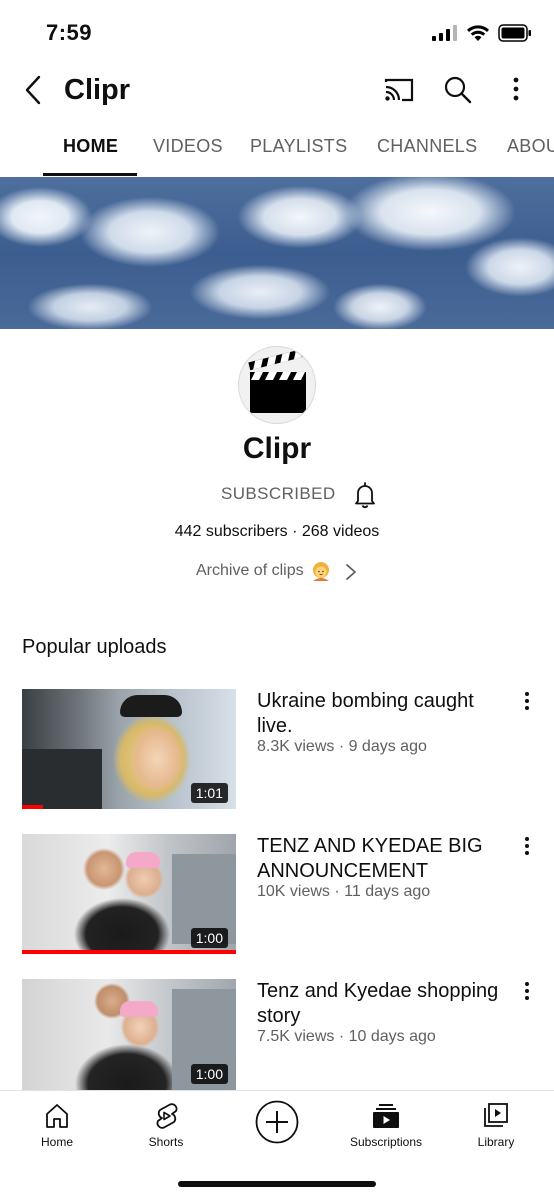  Describe the element at coordinates (382, 859) in the screenshot. I see `video-title: TENZ AND KYEDAE BIG ANNOUNCEMENT` at that location.